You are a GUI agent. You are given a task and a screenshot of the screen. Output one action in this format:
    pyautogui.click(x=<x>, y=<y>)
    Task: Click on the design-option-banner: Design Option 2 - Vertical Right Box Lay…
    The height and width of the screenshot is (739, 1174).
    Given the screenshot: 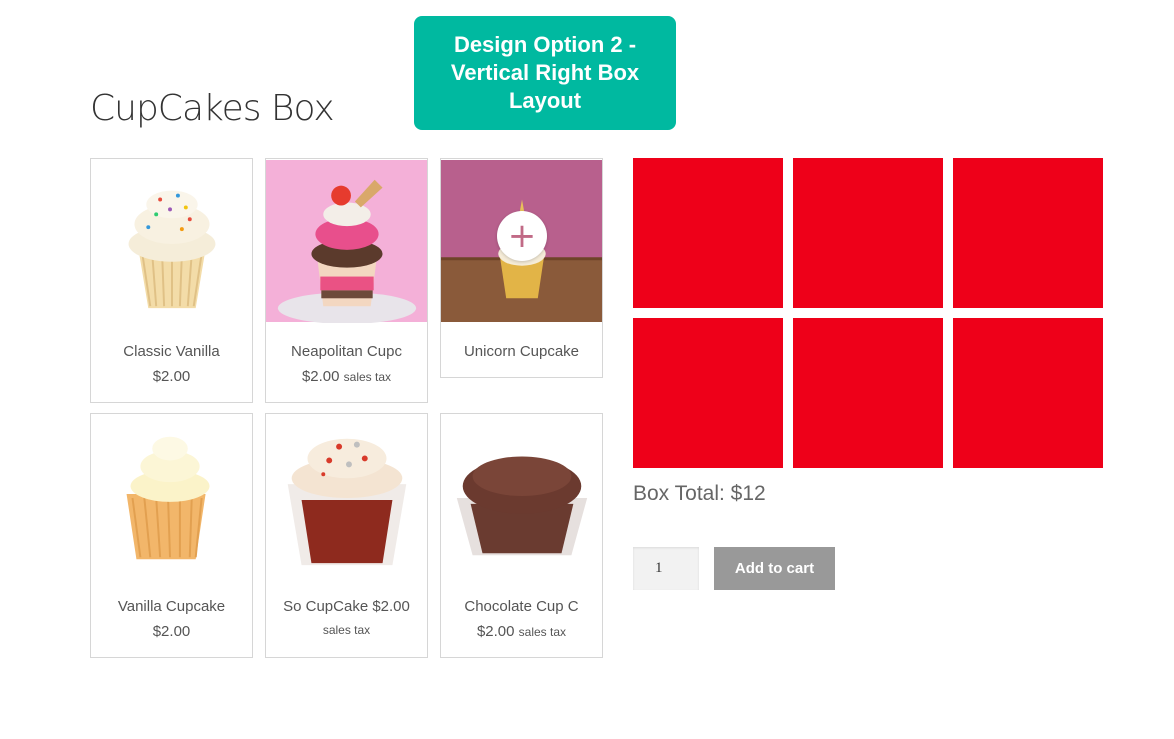 What is the action you would take?
    pyautogui.click(x=545, y=73)
    